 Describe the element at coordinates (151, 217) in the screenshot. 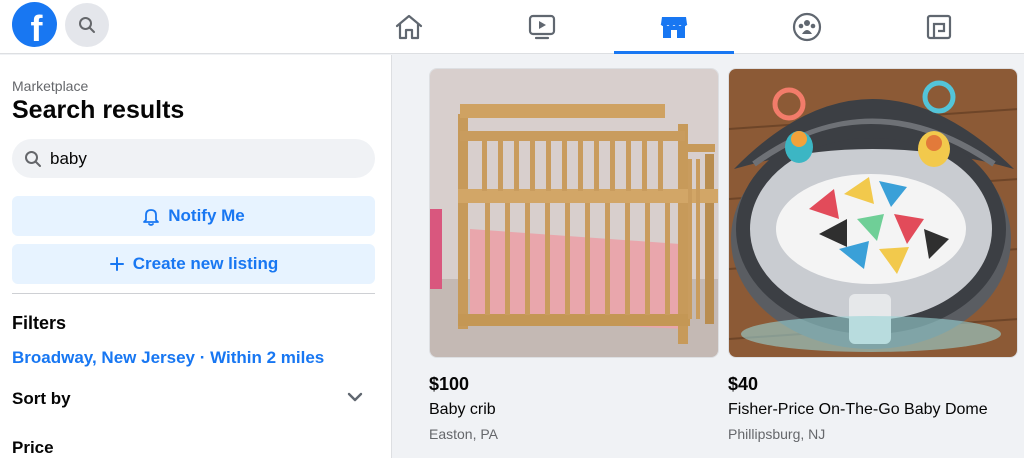

I see `bell-icon` at that location.